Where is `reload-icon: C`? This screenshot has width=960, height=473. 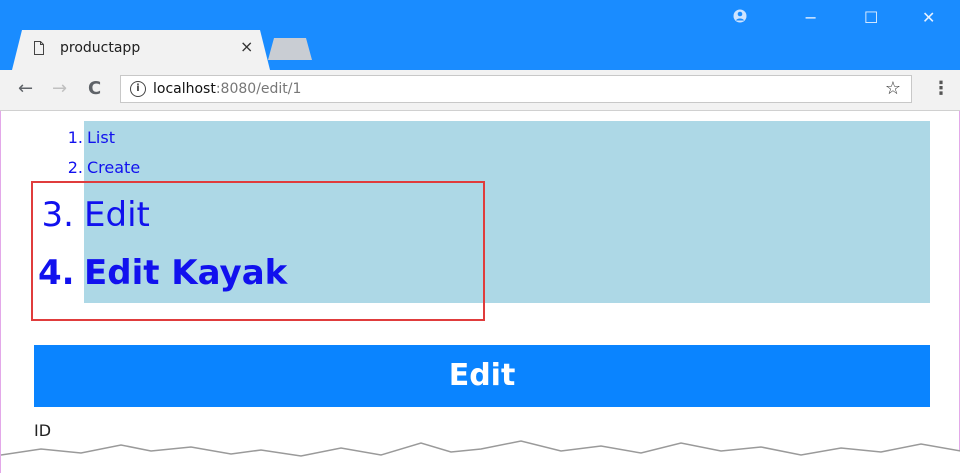 reload-icon: C is located at coordinates (94, 88).